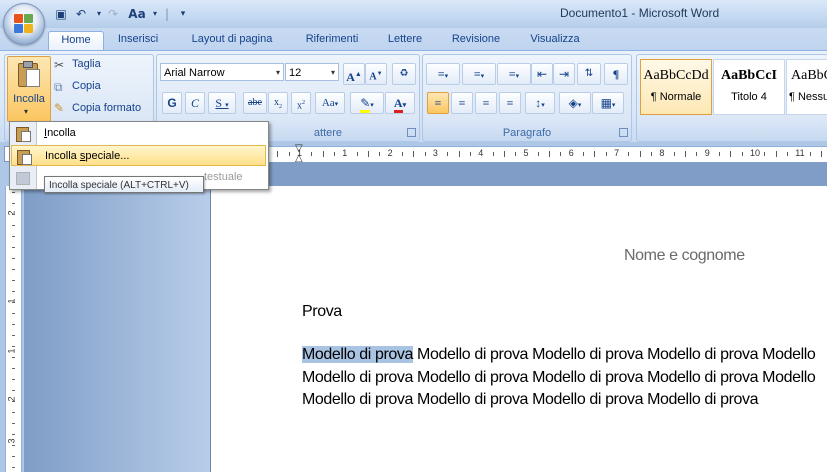 The image size is (827, 472). I want to click on numbering-icon: ≡▾, so click(479, 74).